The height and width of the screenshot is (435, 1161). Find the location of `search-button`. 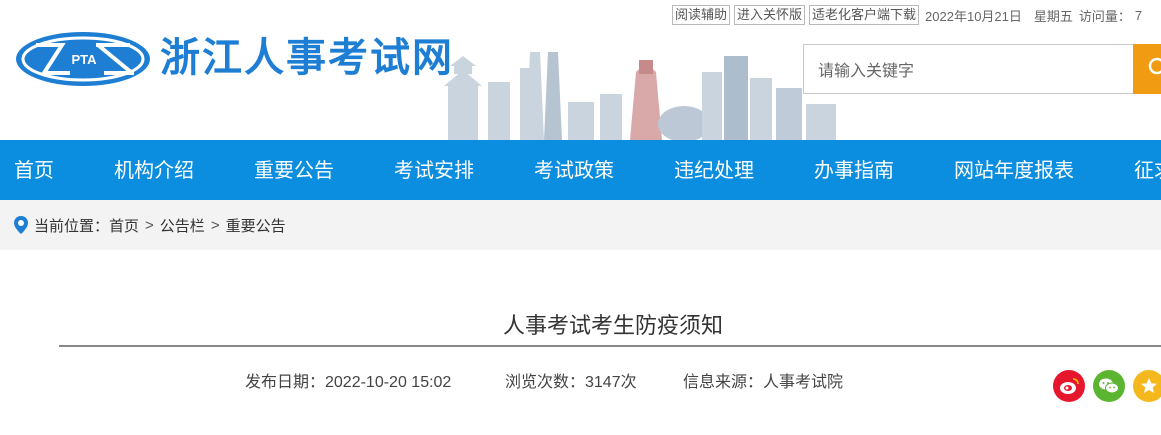

search-button is located at coordinates (1147, 69).